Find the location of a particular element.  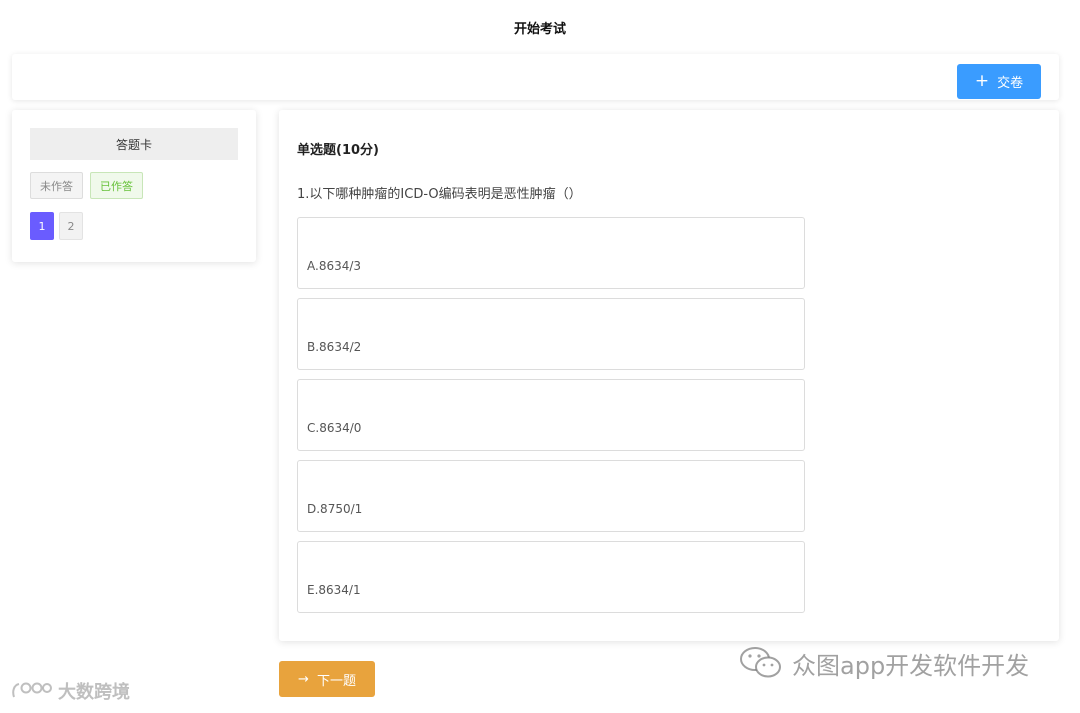

option-e: E.8634/1 is located at coordinates (551, 577).